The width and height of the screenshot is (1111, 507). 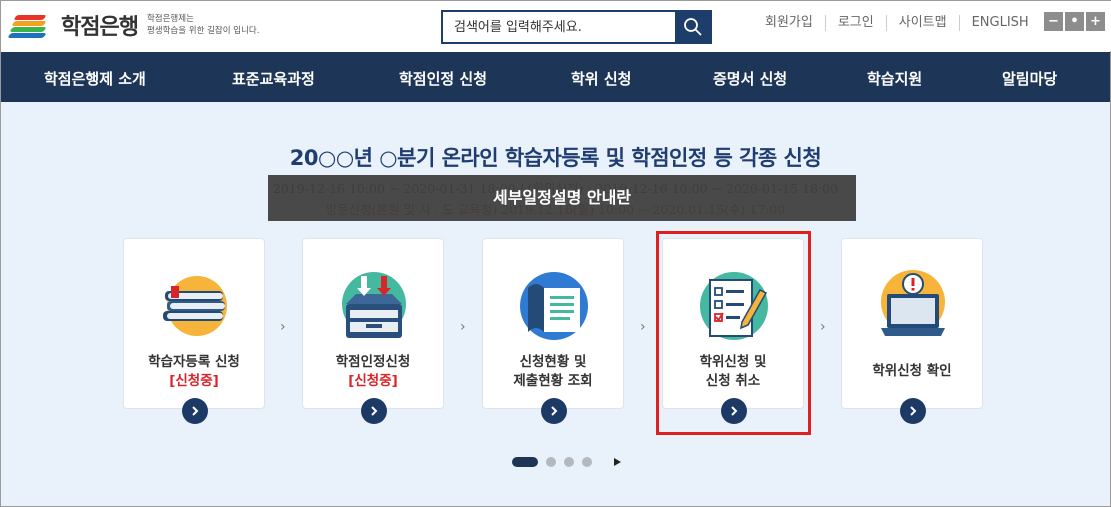 What do you see at coordinates (855, 23) in the screenshot?
I see `login-link: 로그인` at bounding box center [855, 23].